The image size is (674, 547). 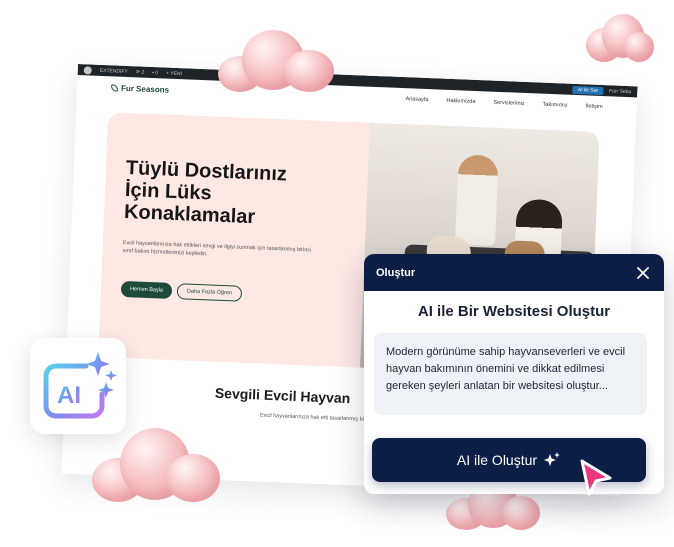 I want to click on cloud-top-right, so click(x=621, y=39).